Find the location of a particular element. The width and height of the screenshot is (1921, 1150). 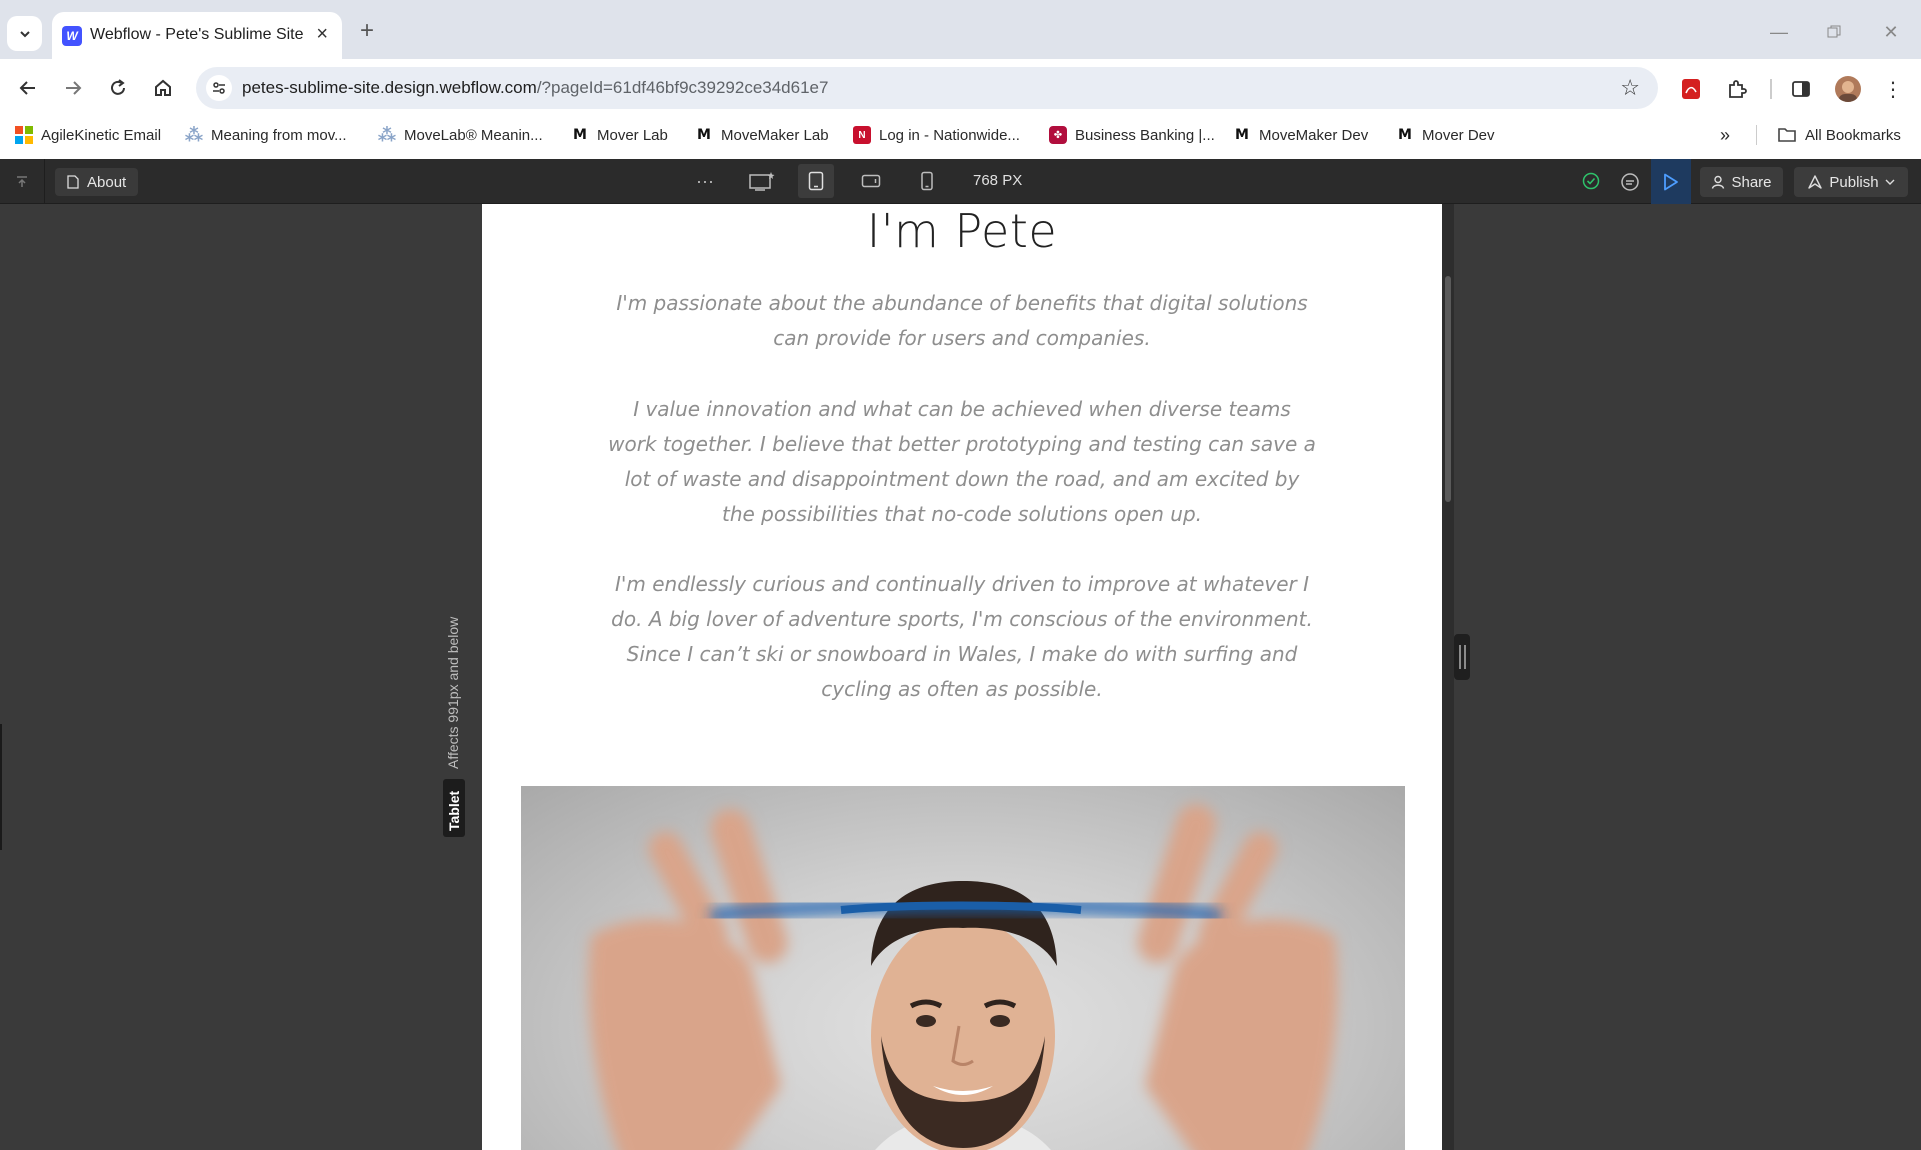

restore-icon is located at coordinates (1834, 31).